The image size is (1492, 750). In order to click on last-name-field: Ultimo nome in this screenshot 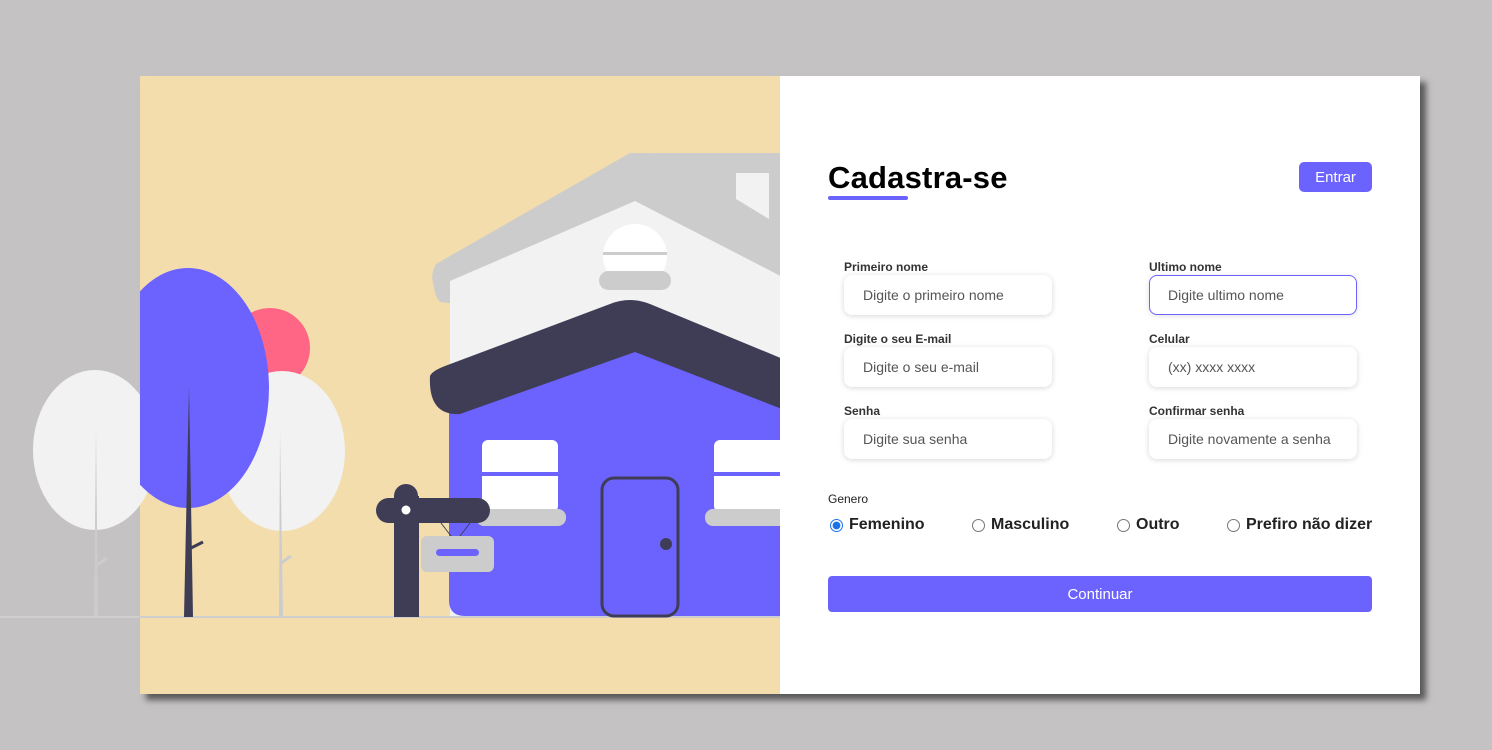, I will do `click(1253, 287)`.